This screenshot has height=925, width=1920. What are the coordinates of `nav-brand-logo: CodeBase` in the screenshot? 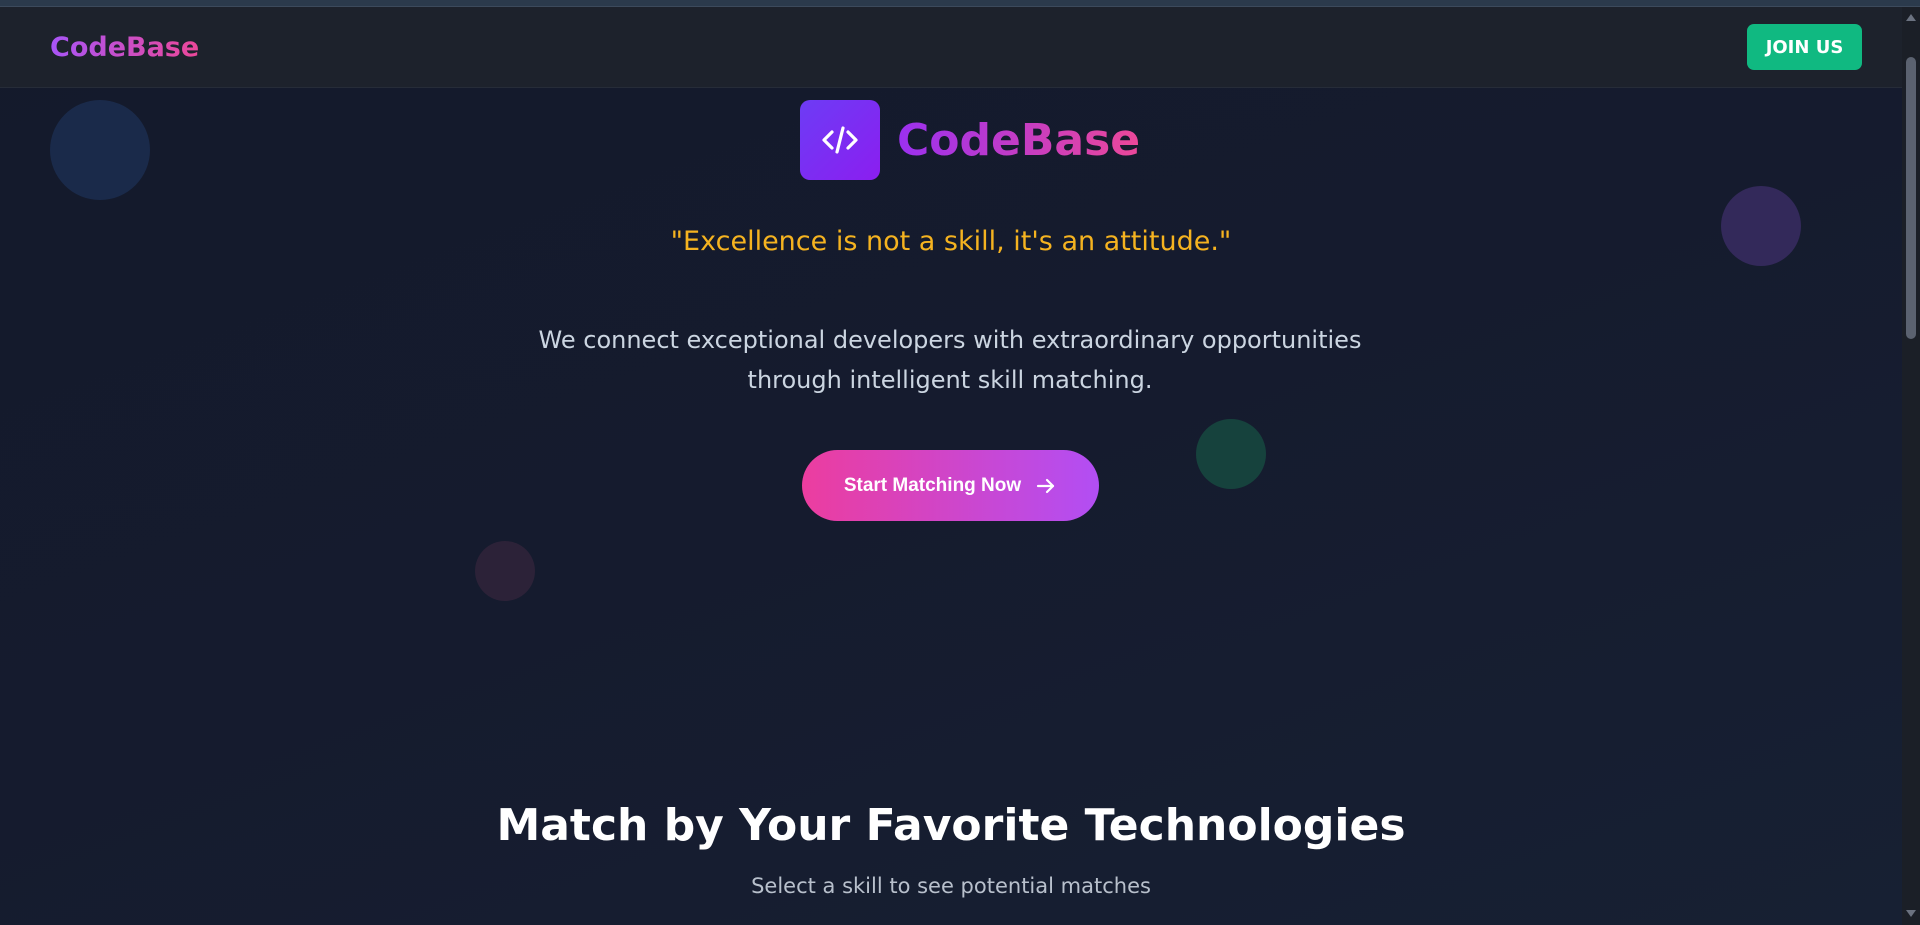 It's located at (124, 47).